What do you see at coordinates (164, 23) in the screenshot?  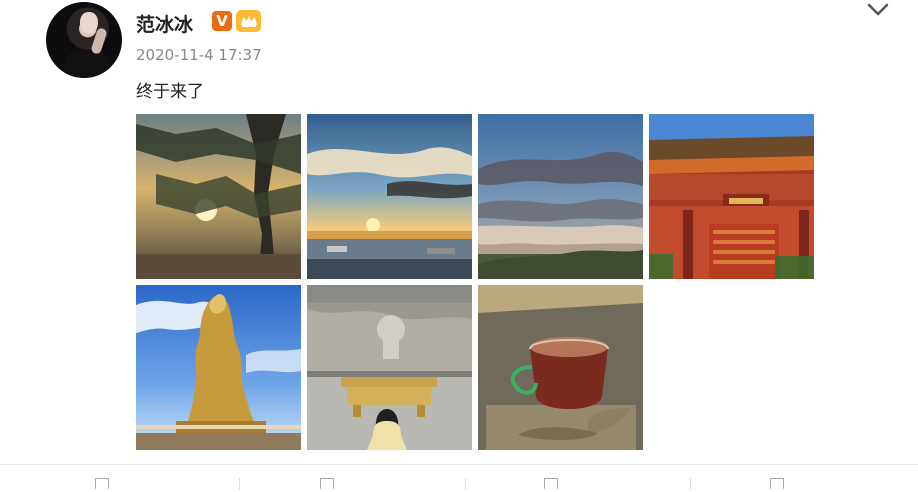 I see `username: 范冰冰` at bounding box center [164, 23].